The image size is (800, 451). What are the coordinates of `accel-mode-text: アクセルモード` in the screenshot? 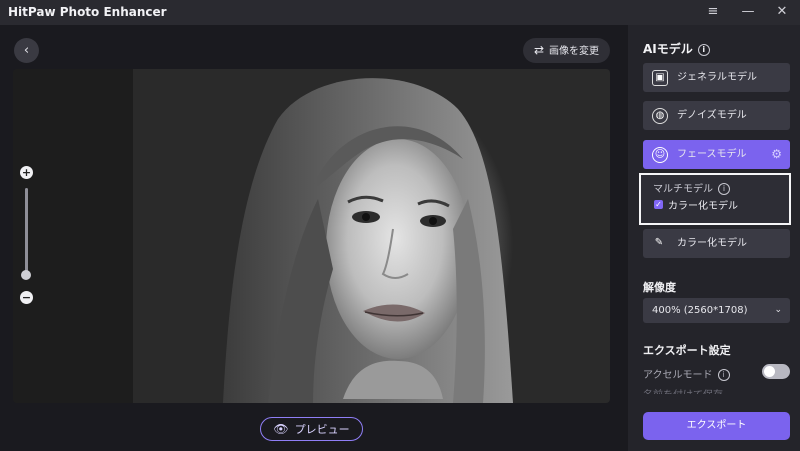 It's located at (678, 375).